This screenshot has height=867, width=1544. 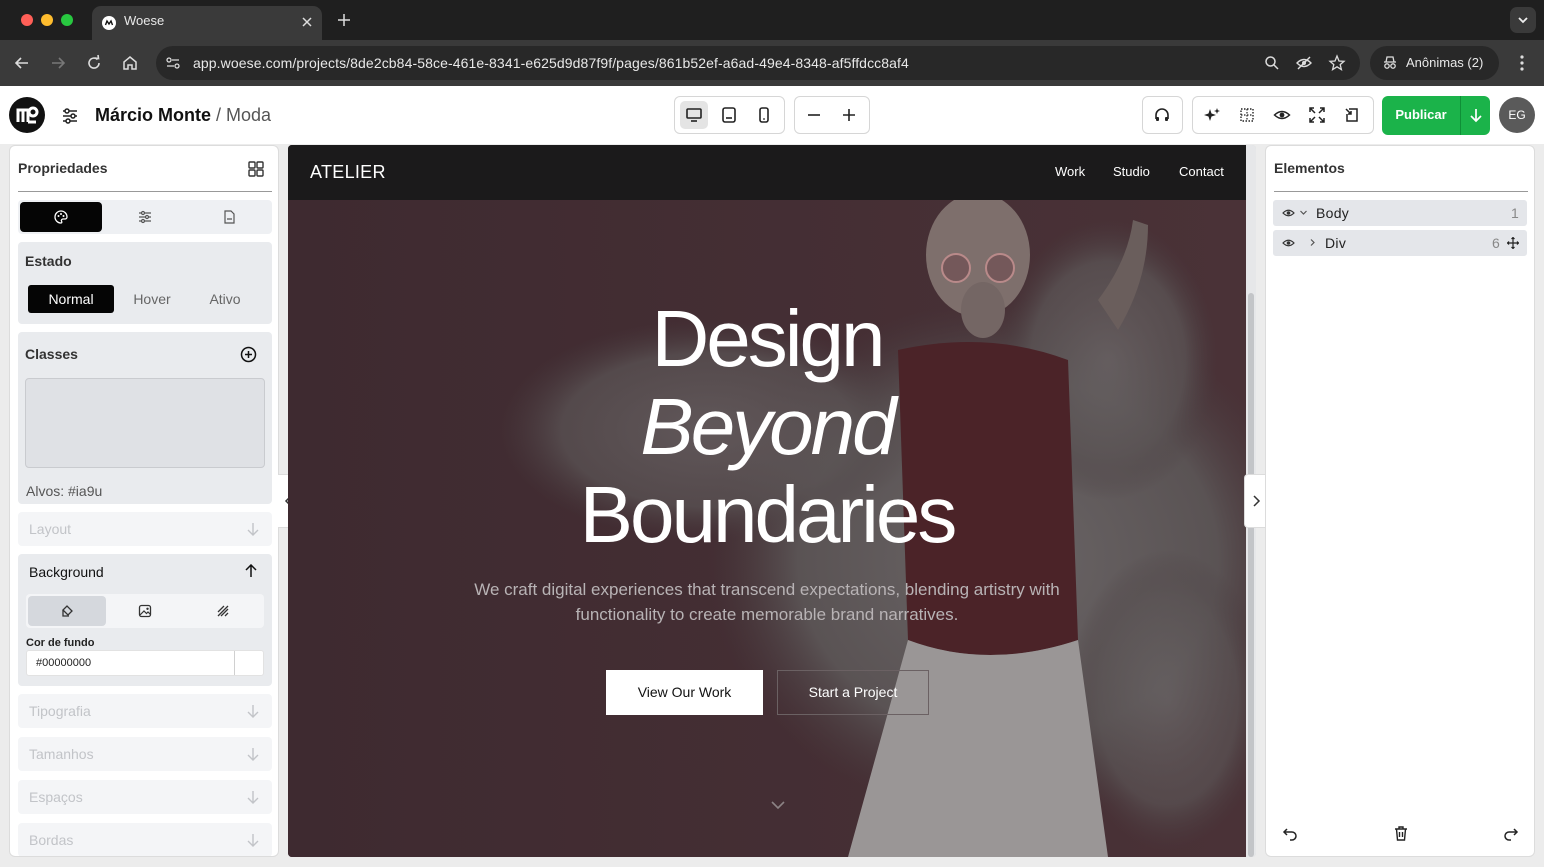 I want to click on project-settings-icon, so click(x=70, y=116).